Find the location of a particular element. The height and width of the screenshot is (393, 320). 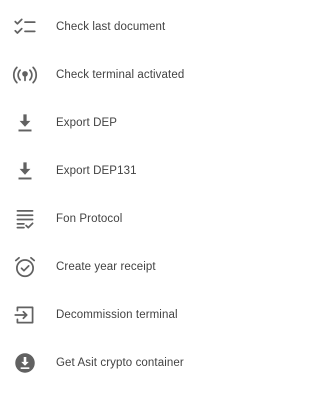

menu-item-export-dep: Export DEP is located at coordinates (148, 123).